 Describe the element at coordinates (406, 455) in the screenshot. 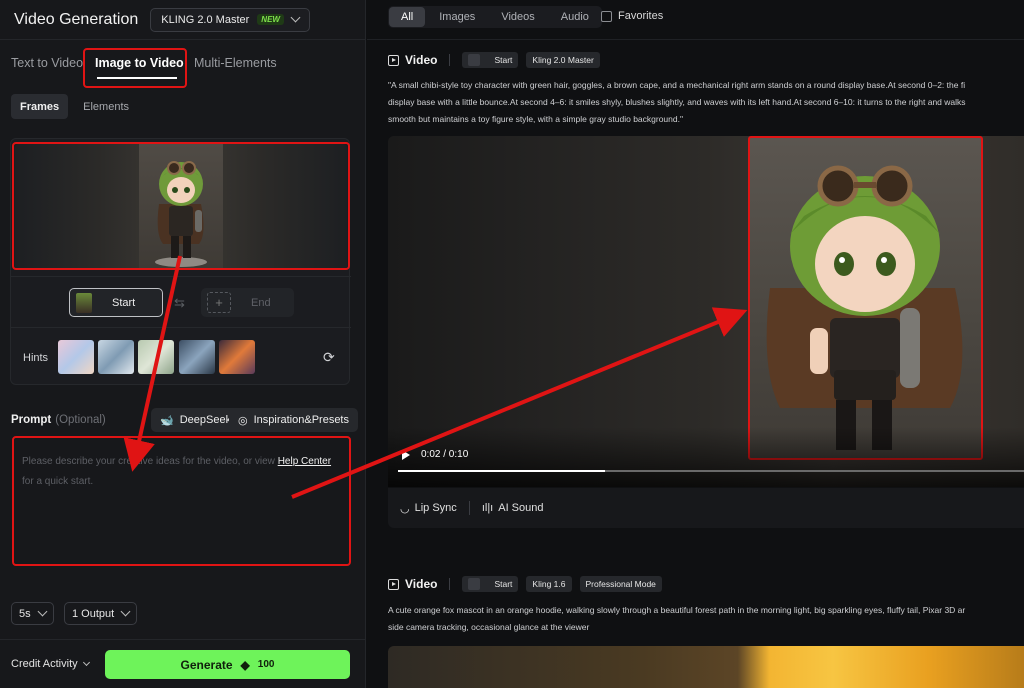

I see `play-icon` at that location.